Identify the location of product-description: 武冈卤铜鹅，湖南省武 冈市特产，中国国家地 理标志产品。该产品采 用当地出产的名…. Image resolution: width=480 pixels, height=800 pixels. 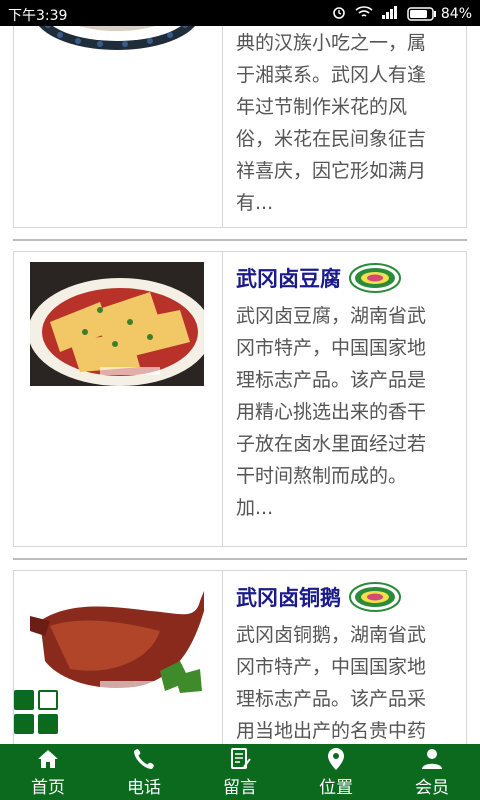
(331, 683).